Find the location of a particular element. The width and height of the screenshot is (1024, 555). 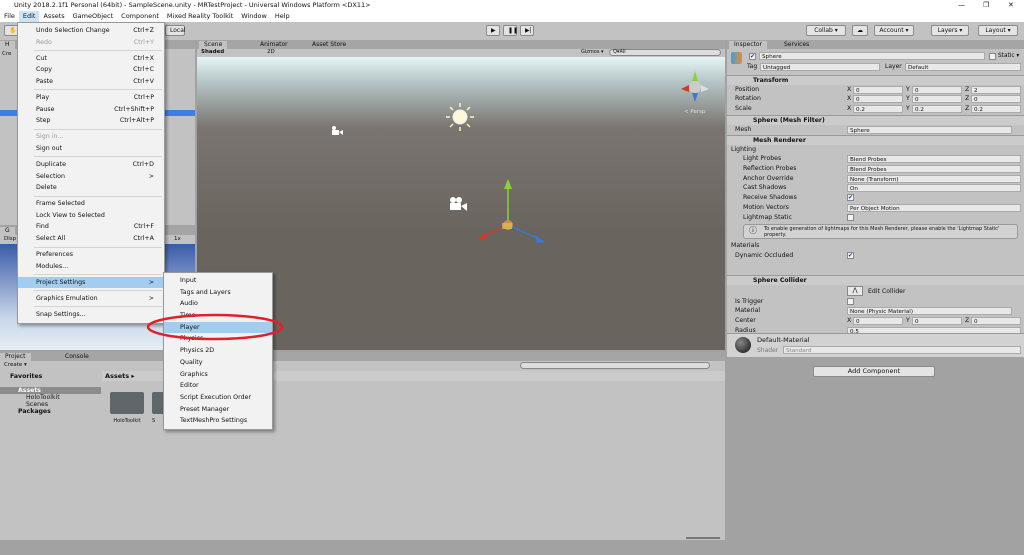

layers-button: Layers ▾ is located at coordinates (950, 30).